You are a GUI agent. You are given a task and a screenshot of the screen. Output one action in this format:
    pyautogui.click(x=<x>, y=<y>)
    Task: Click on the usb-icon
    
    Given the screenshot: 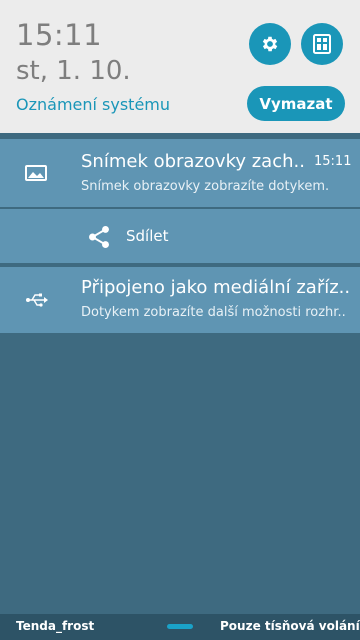 What is the action you would take?
    pyautogui.click(x=36, y=300)
    